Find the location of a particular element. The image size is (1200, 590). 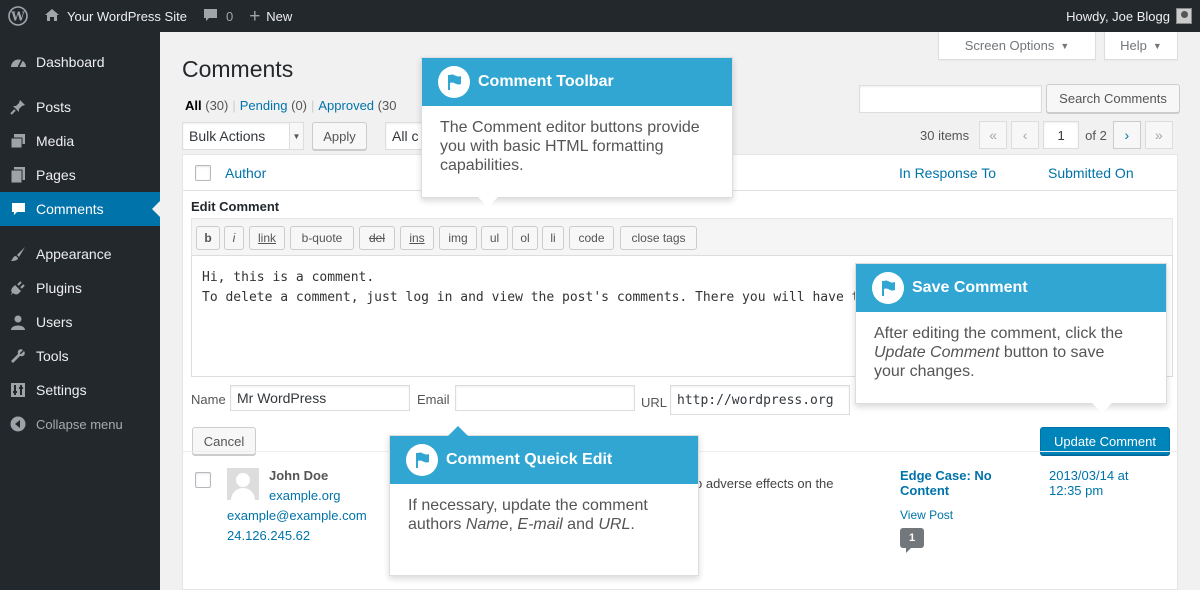

qt-del-button: del is located at coordinates (377, 238).